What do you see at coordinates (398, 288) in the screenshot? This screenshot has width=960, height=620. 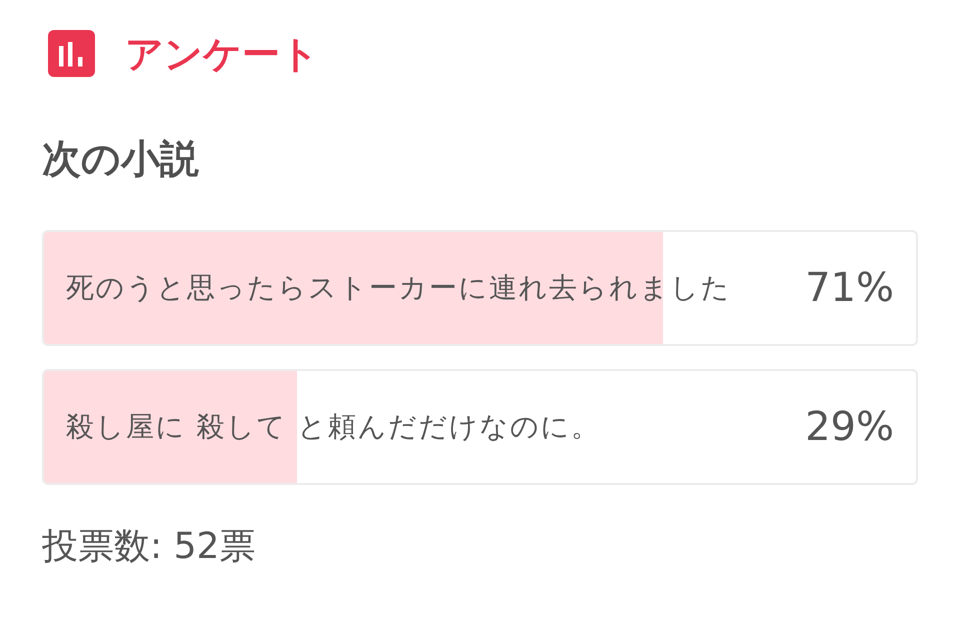 I see `option-label: 死のうと思ったらストーカーに連れ去られました` at bounding box center [398, 288].